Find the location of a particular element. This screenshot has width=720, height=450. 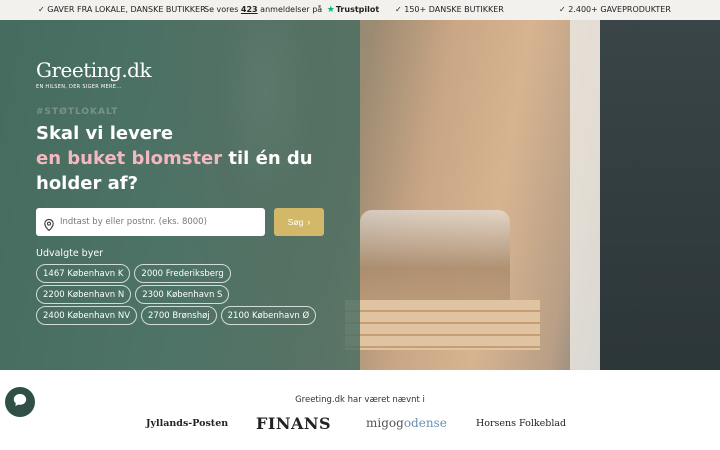

press-logo-migogodense: migogodense is located at coordinates (406, 423).